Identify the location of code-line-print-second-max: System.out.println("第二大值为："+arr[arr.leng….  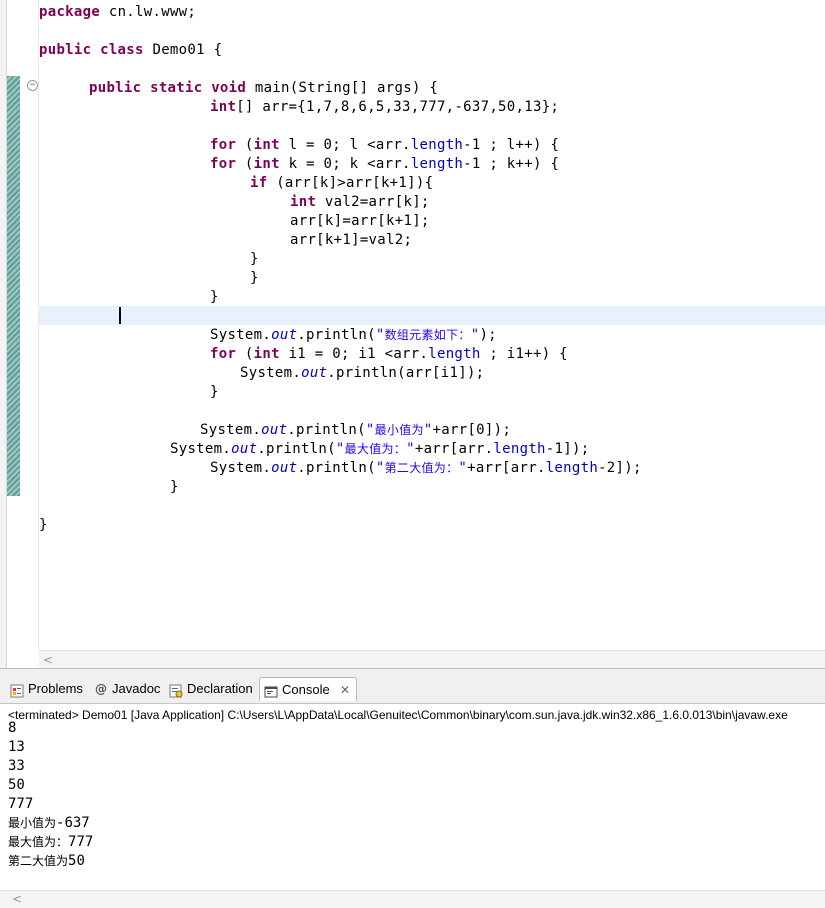
(426, 468).